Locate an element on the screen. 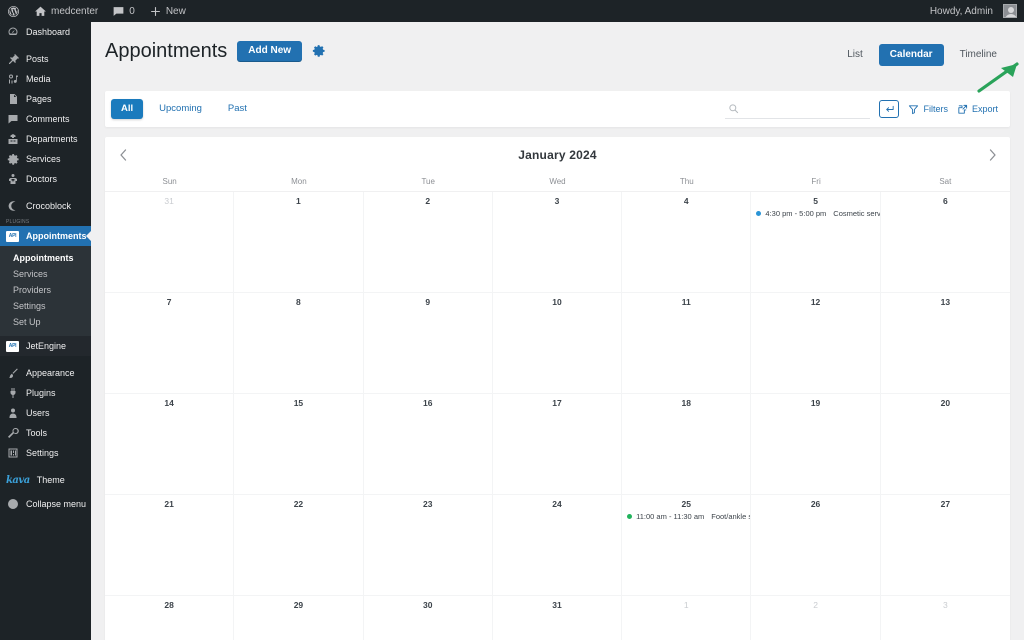 The width and height of the screenshot is (1024, 640). sidebar-item-jetengine: API JetEngine is located at coordinates (45, 346).